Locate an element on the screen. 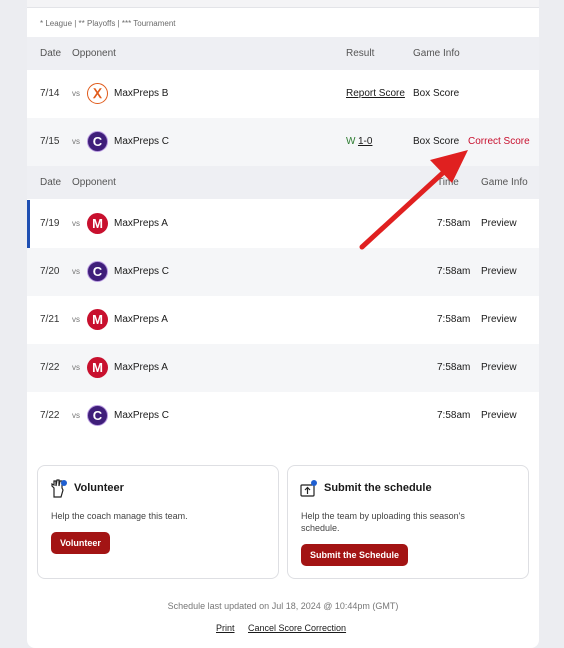  volunteer-description: Help the coach manage this team. is located at coordinates (119, 516).